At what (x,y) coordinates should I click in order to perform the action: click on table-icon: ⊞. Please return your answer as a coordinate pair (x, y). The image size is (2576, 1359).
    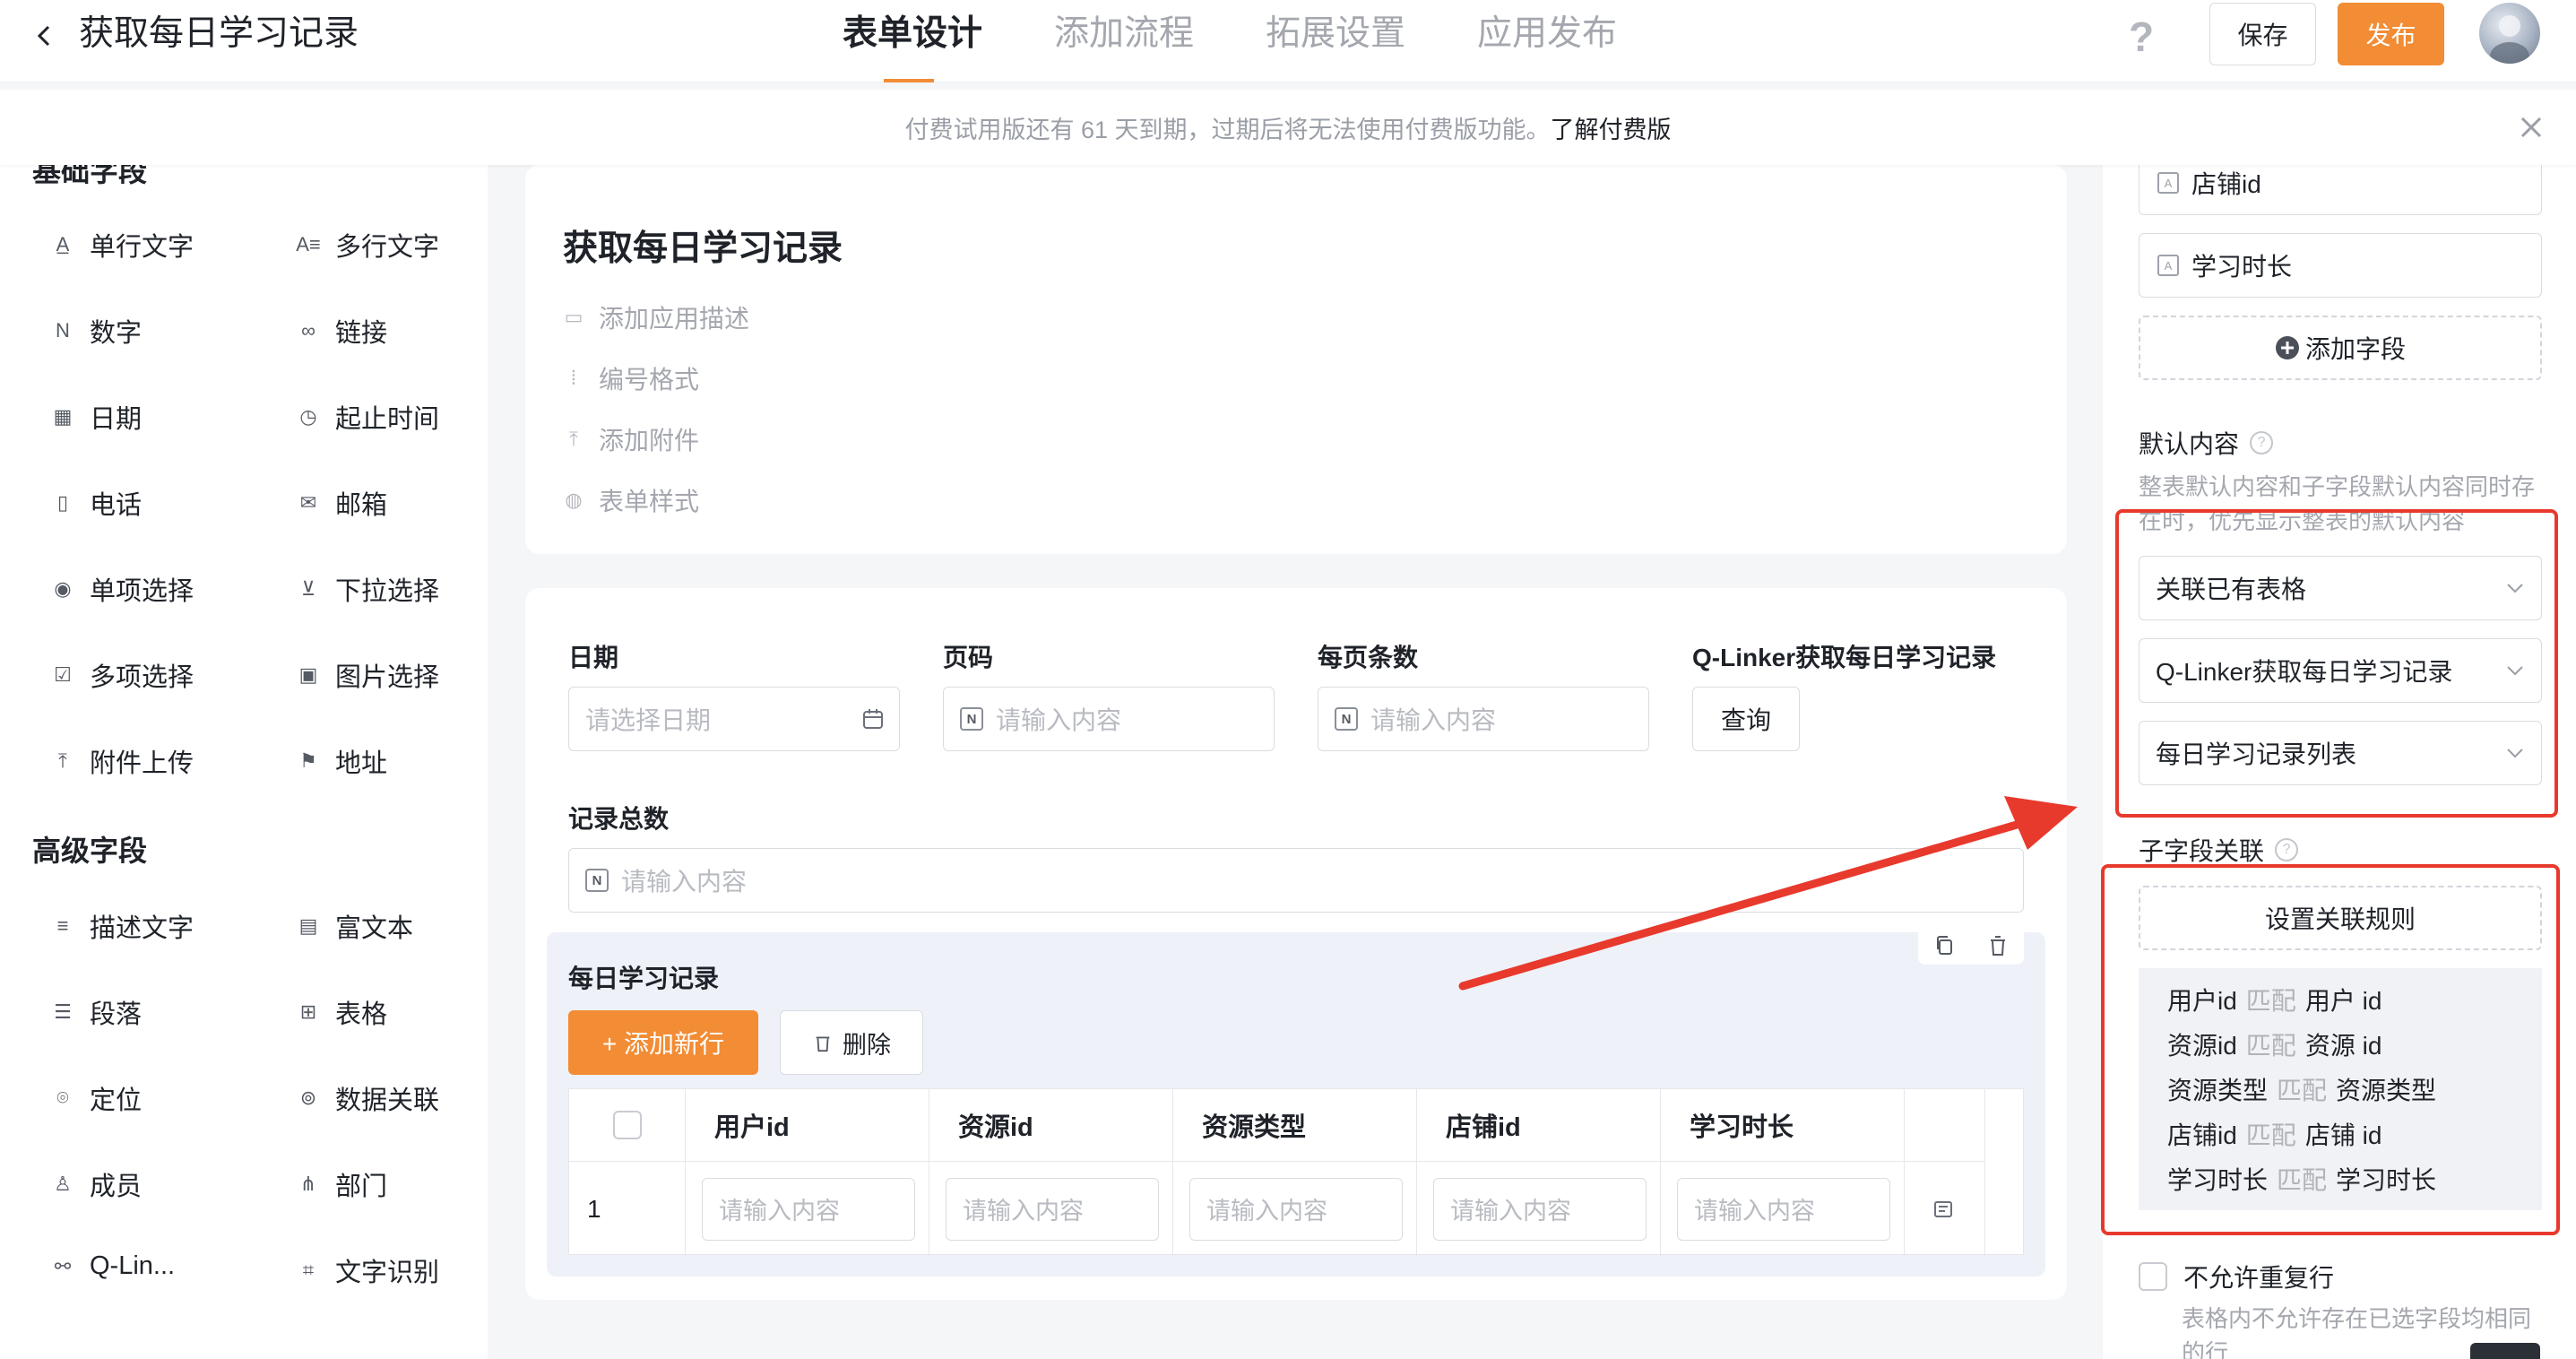
    Looking at the image, I should click on (308, 1012).